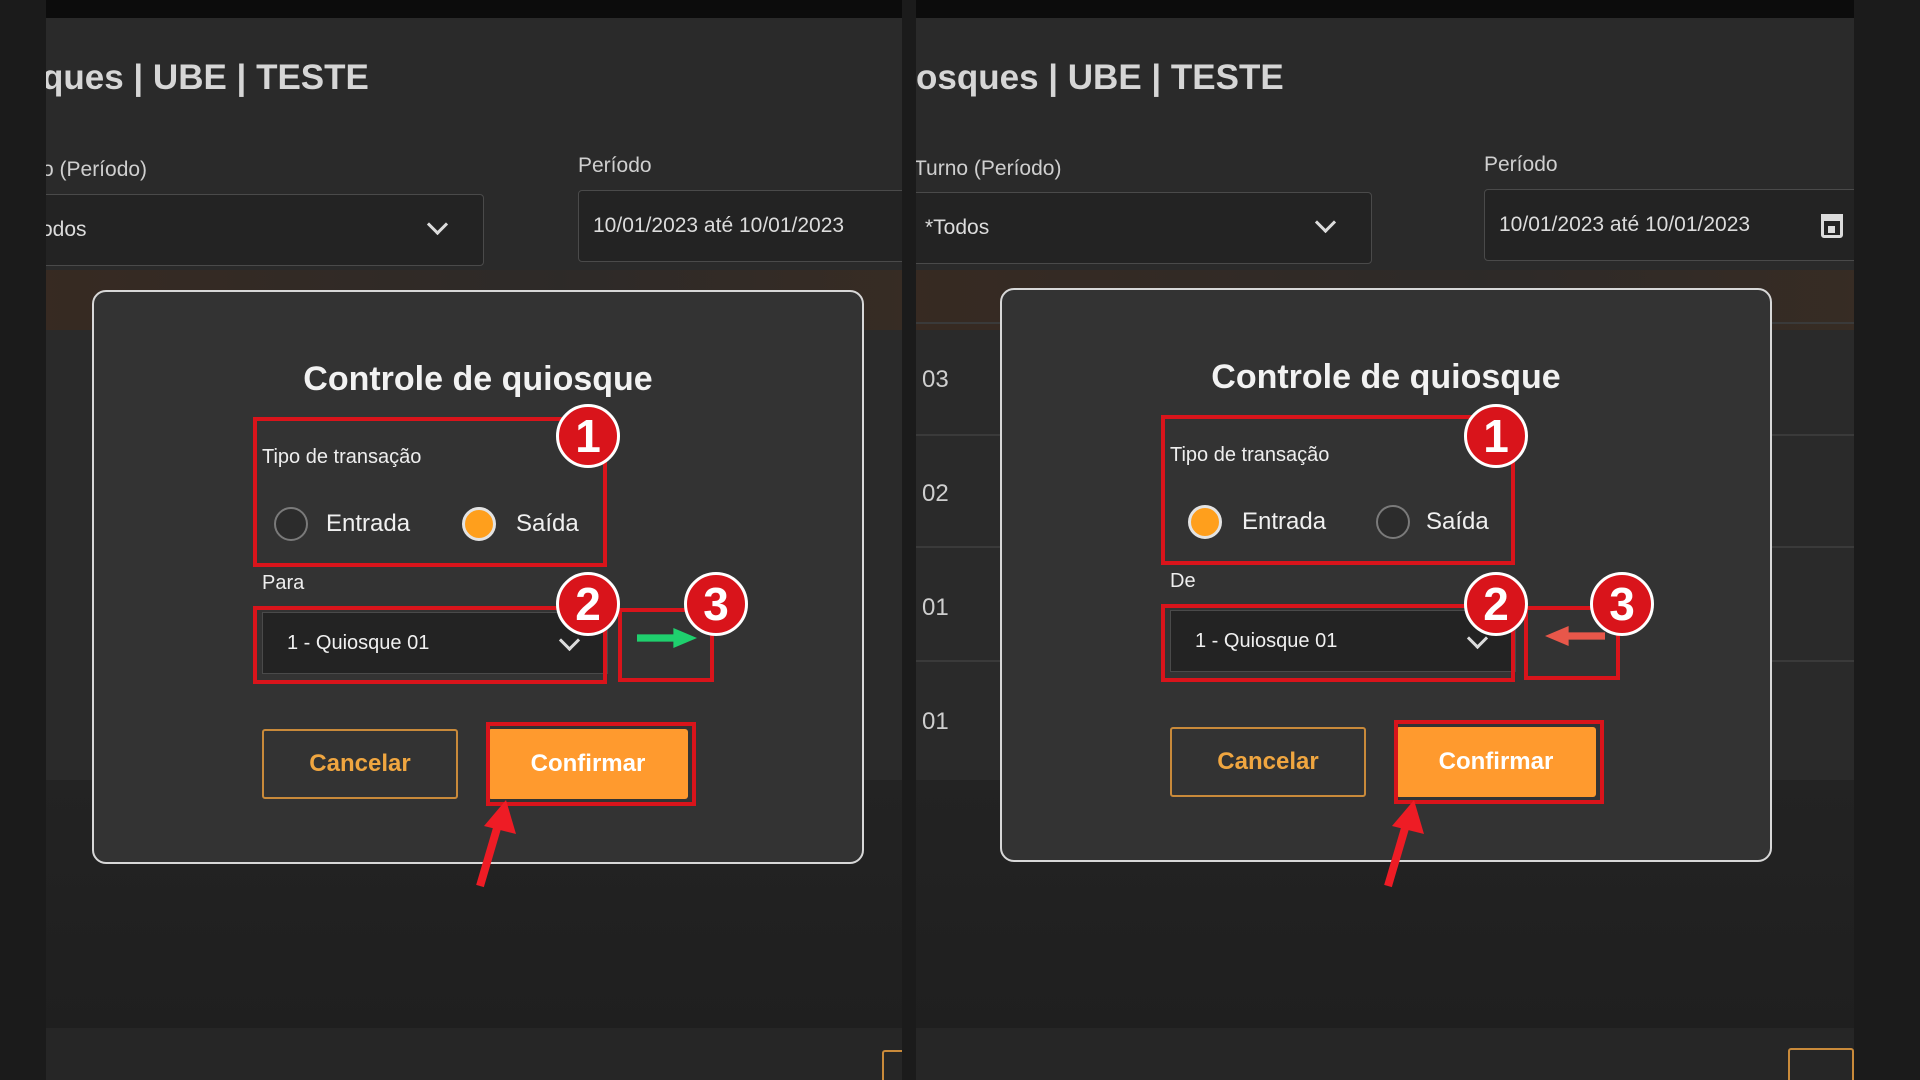  I want to click on row-value: 03, so click(935, 379).